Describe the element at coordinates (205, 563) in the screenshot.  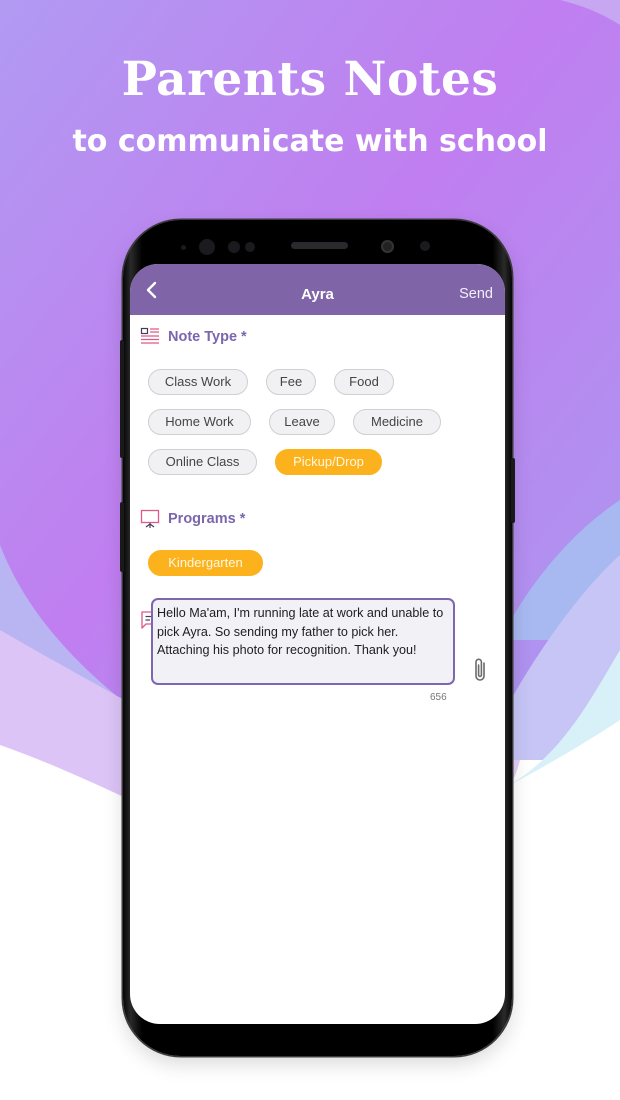
I see `program-chip-kindergarten: Kindergarten` at that location.